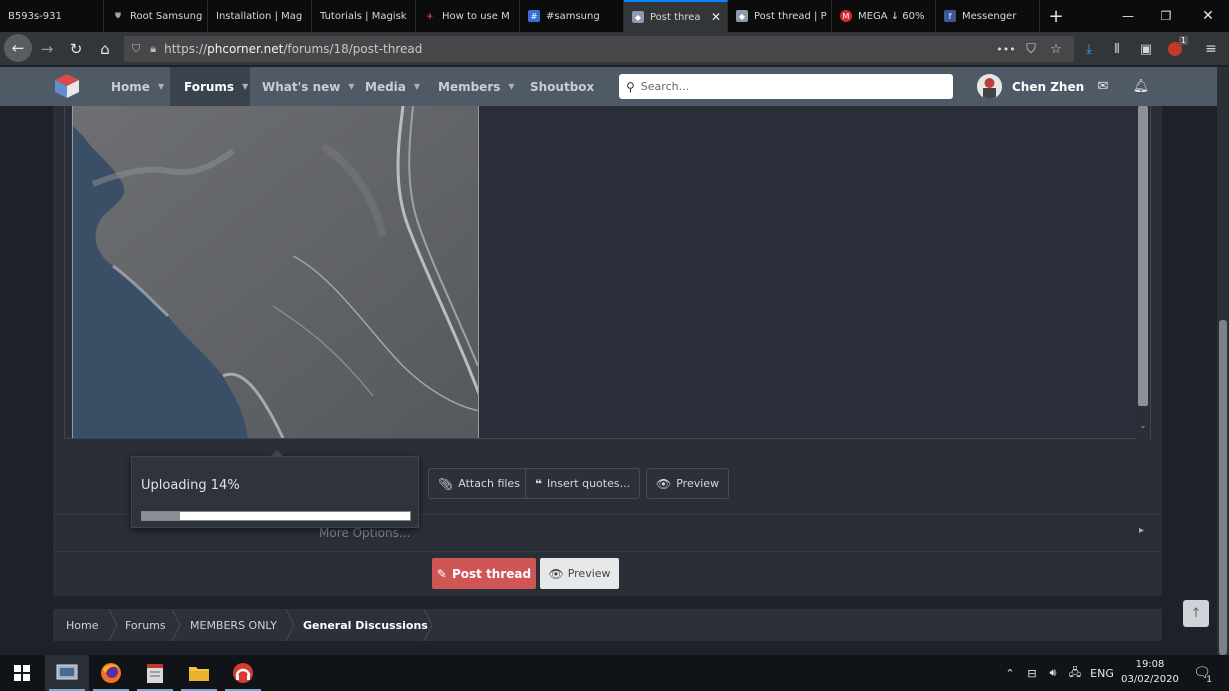 This screenshot has height=691, width=1229. What do you see at coordinates (365, 625) in the screenshot?
I see `breadcrumb-general-discussions: General Discussions` at bounding box center [365, 625].